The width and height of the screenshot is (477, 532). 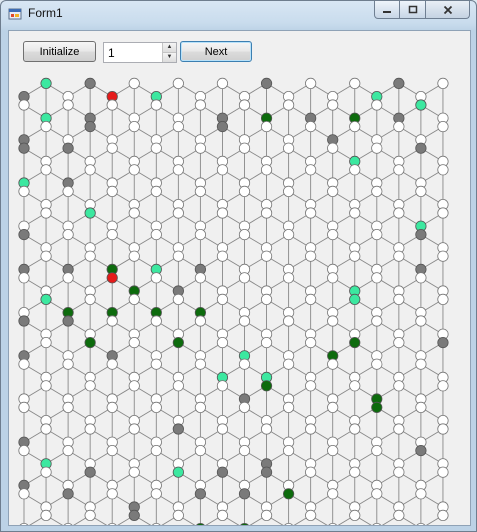 What do you see at coordinates (448, 10) in the screenshot?
I see `close-button` at bounding box center [448, 10].